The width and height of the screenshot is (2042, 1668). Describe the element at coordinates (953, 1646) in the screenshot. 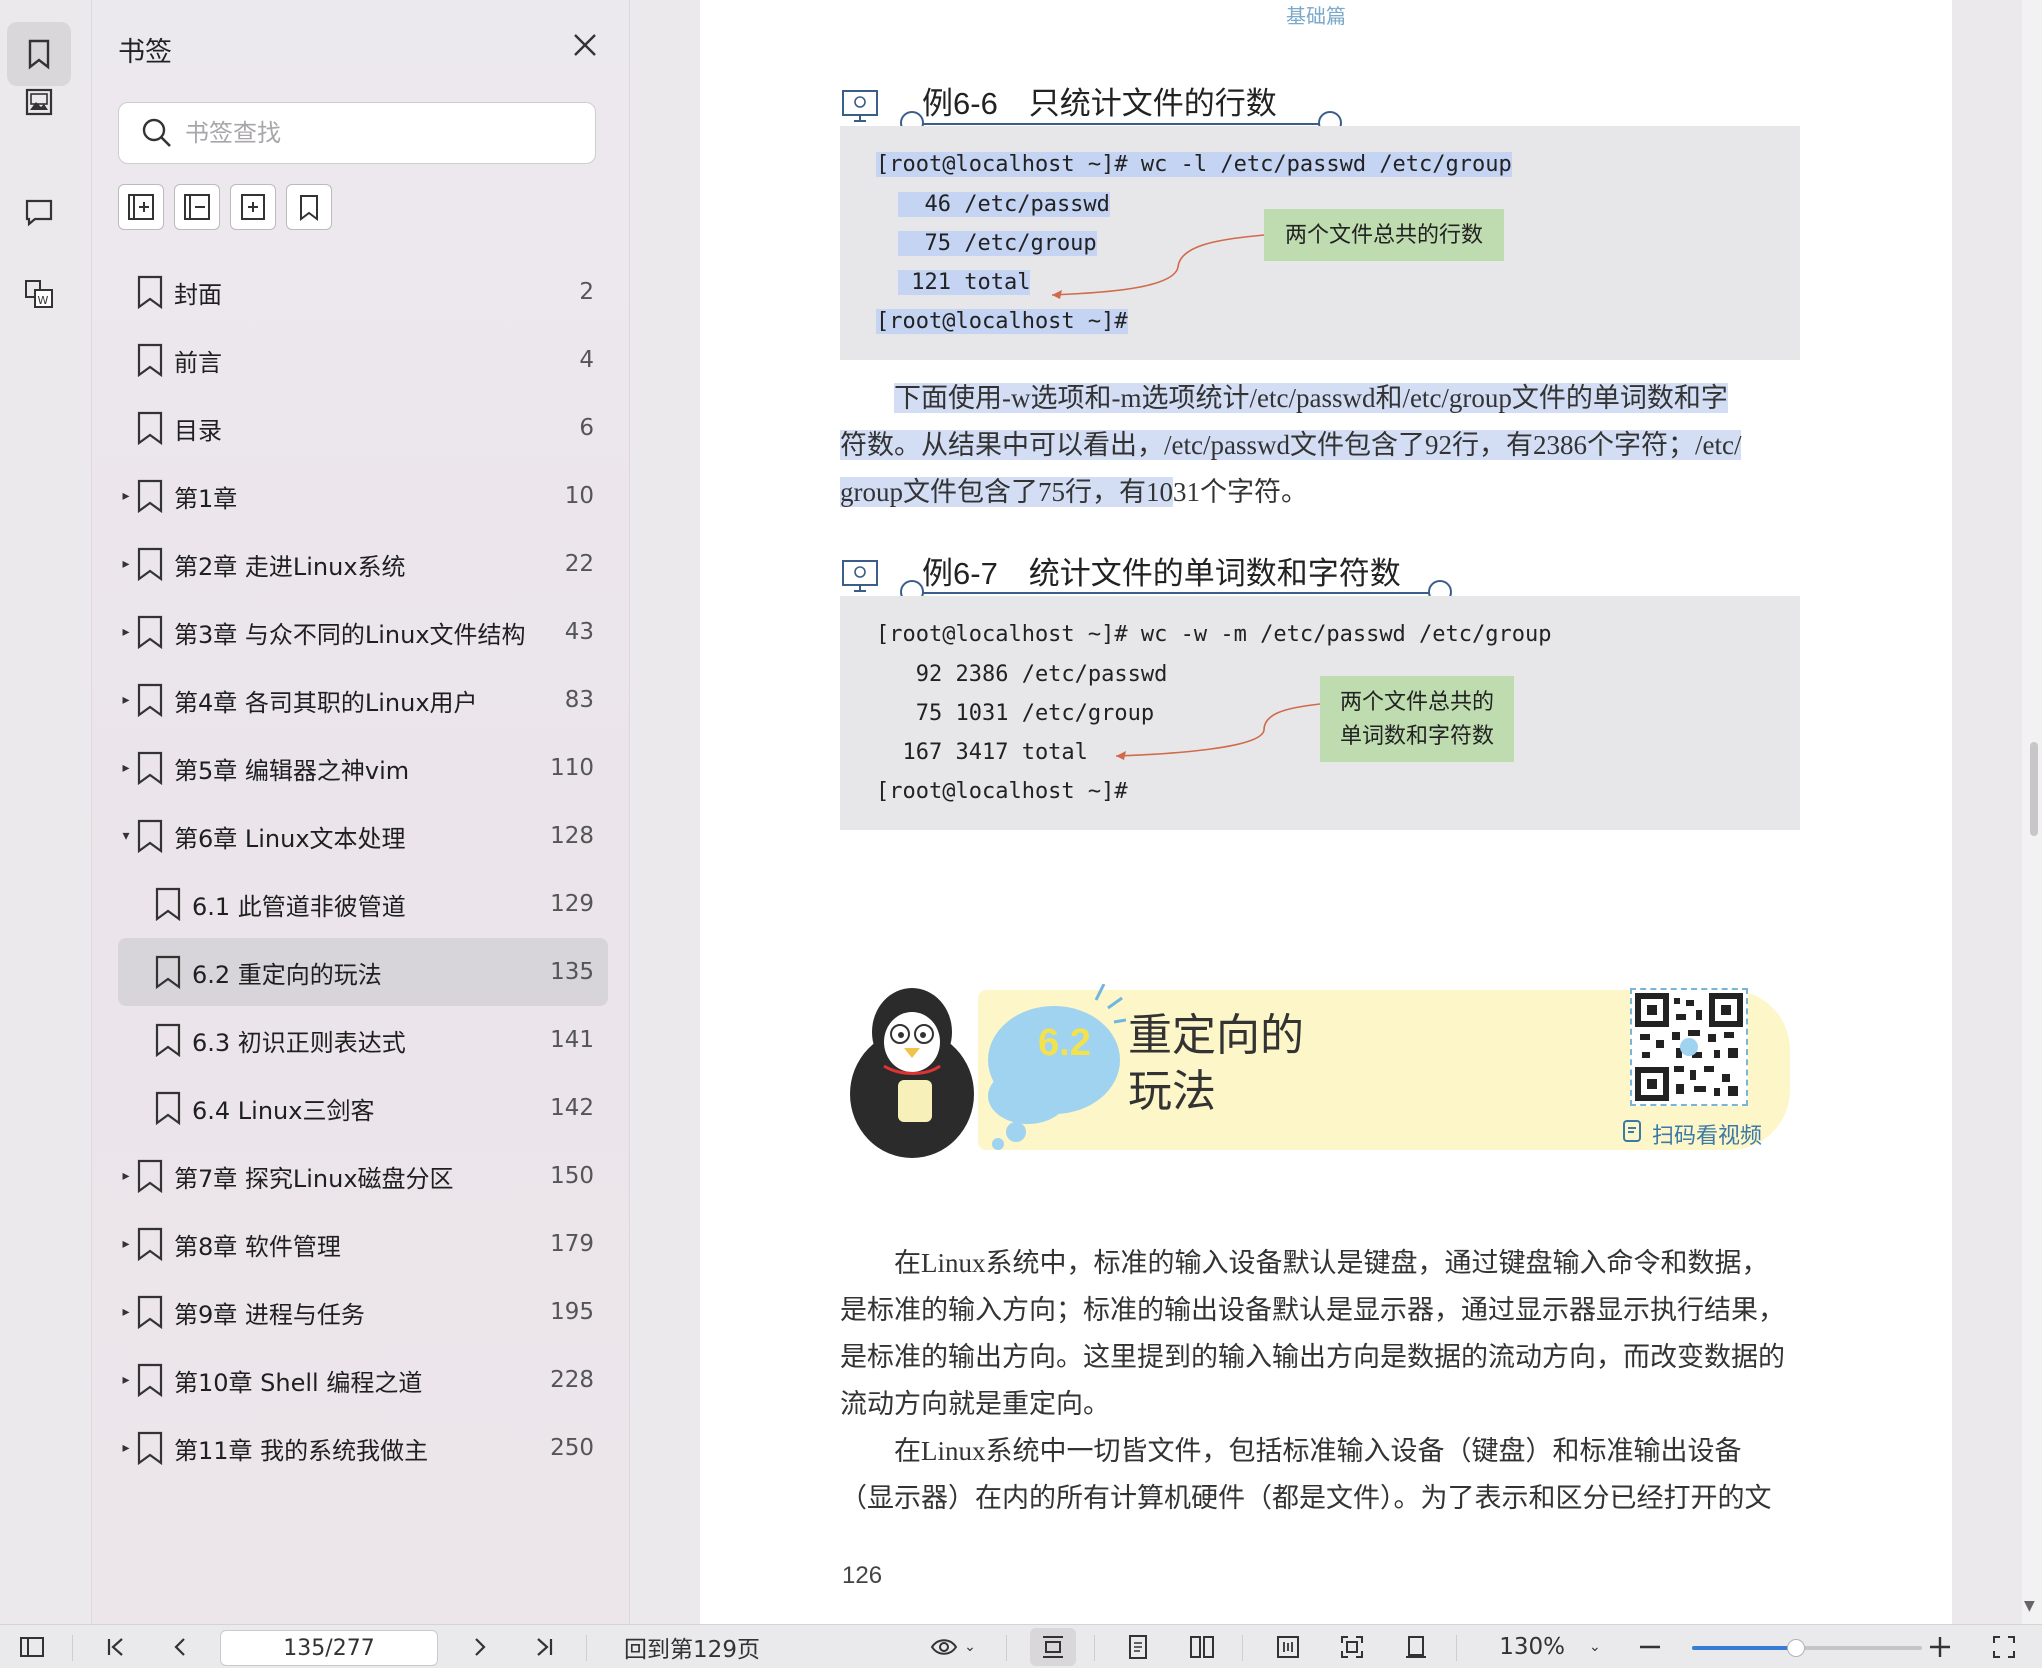

I see `view-mode-dropdown: ⌄` at that location.